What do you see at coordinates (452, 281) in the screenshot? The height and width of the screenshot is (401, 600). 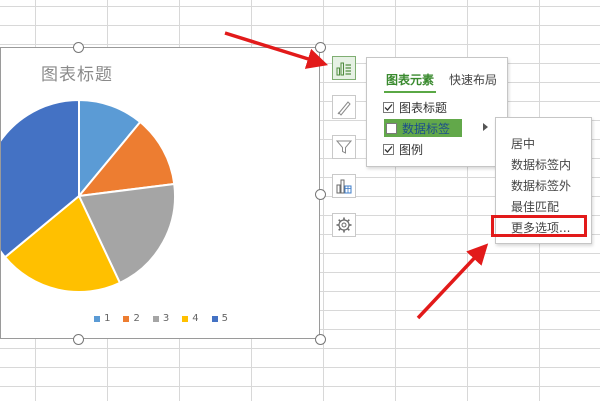 I see `annotation-arrow-bottom` at bounding box center [452, 281].